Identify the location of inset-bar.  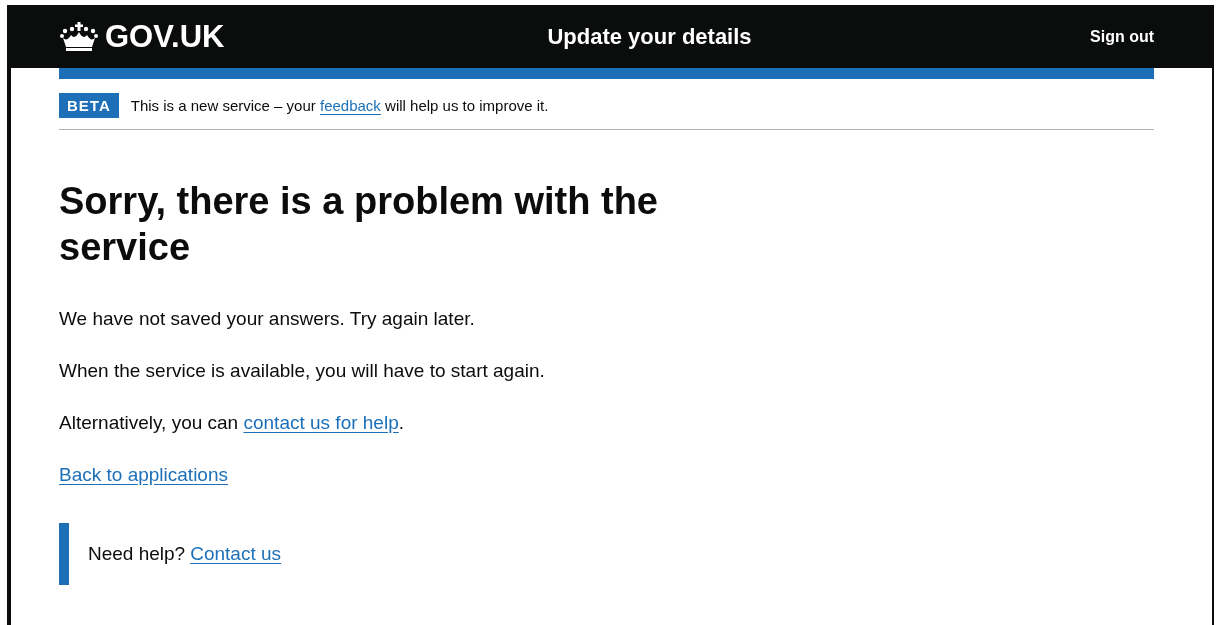
(64, 554).